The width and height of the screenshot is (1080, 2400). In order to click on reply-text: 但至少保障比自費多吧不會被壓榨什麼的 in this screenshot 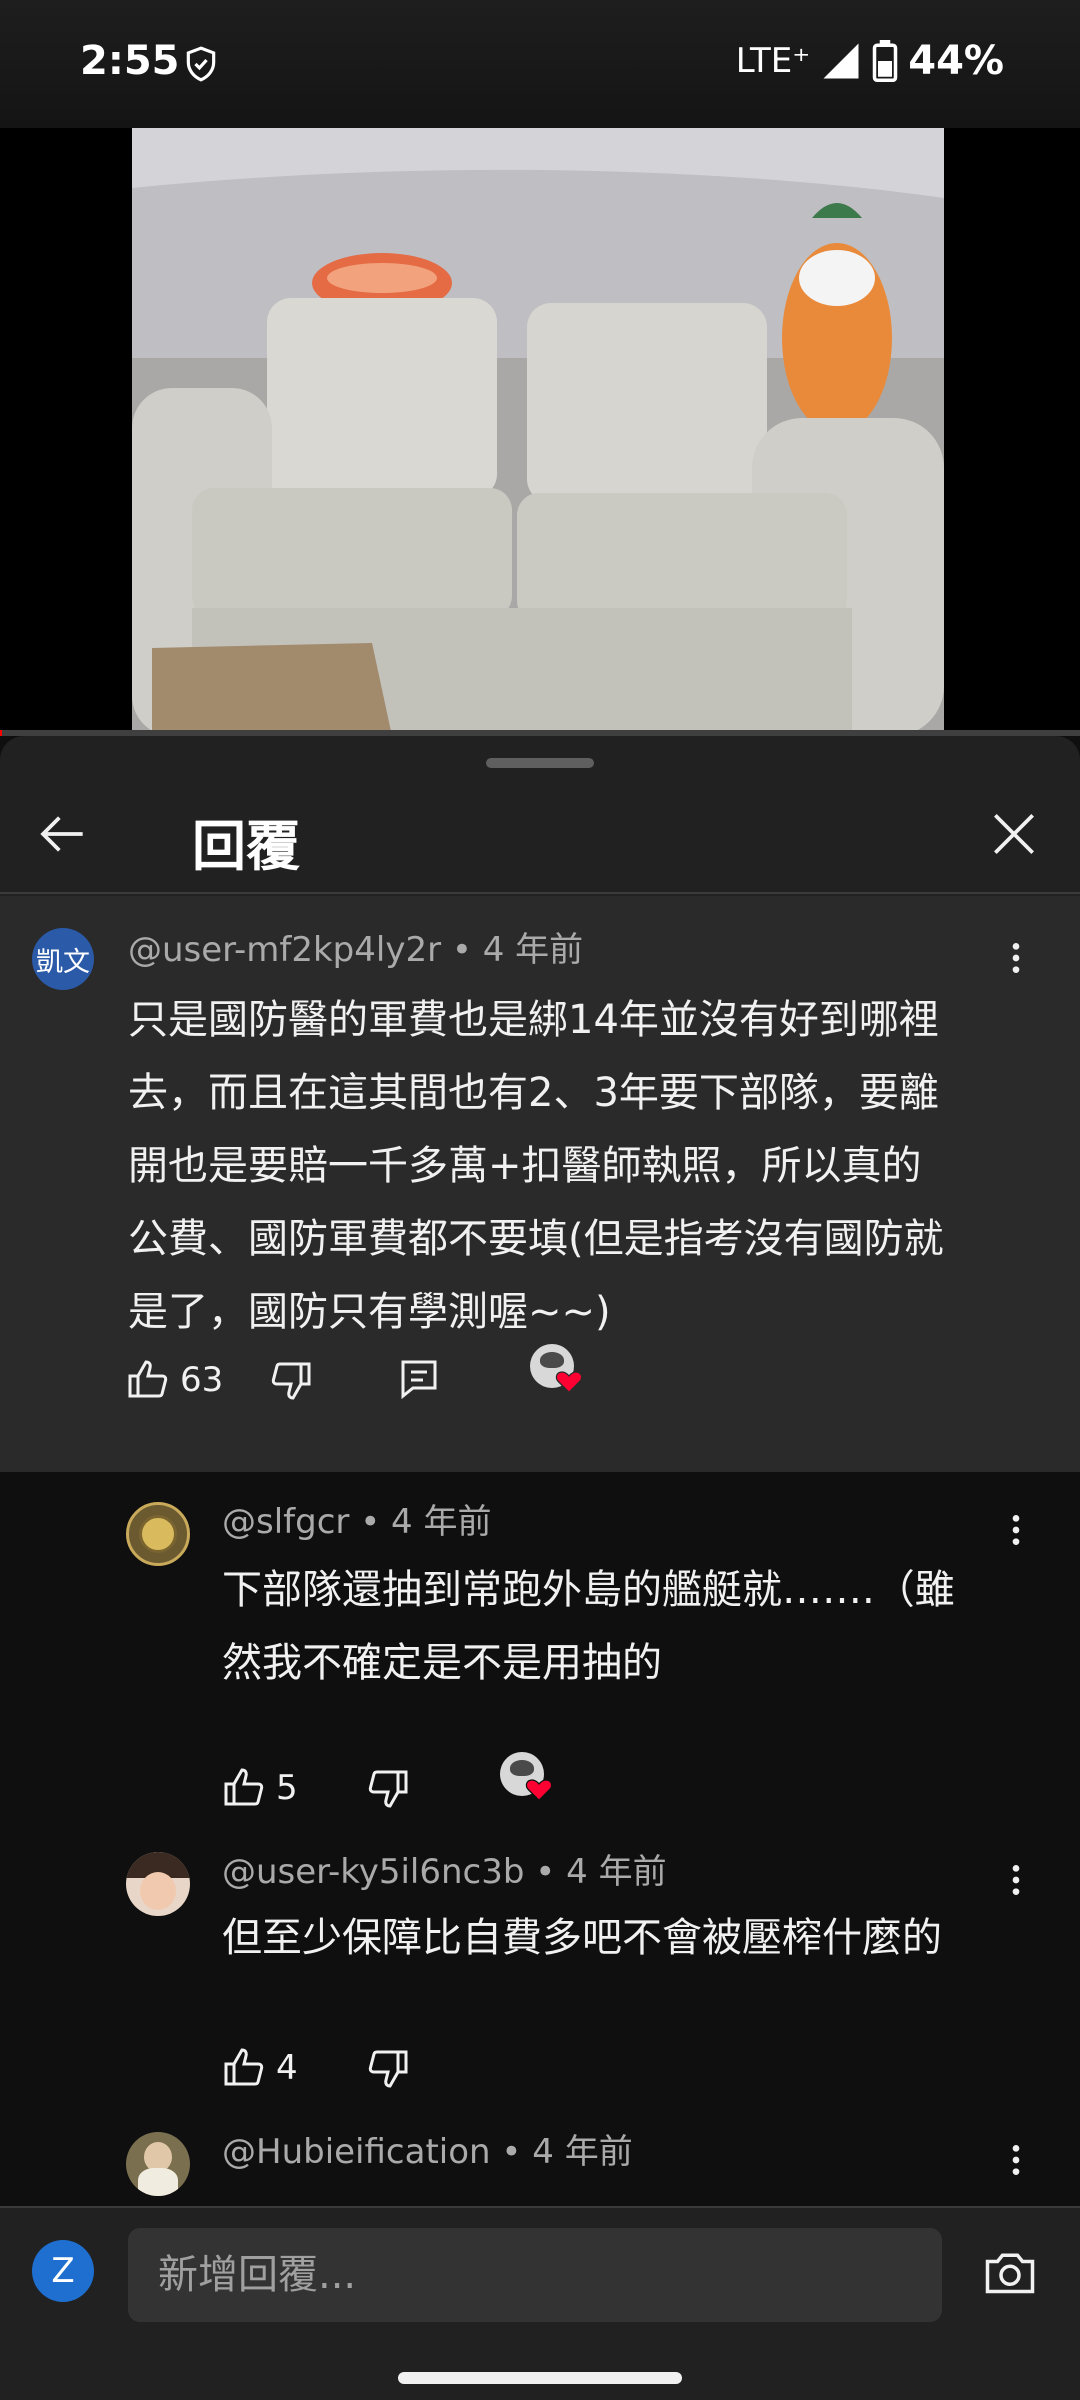, I will do `click(632, 1938)`.